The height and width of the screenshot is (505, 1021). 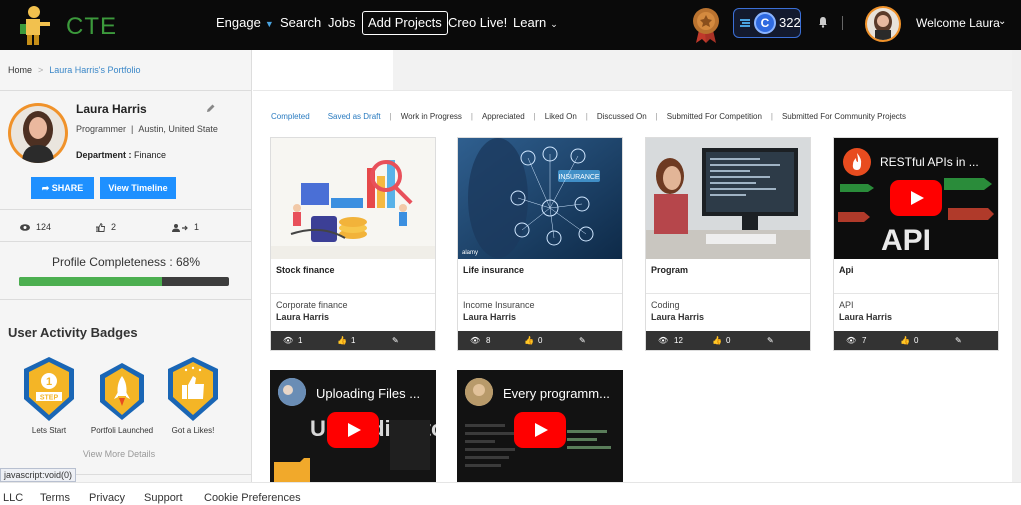 I want to click on views-count: 7, so click(x=864, y=340).